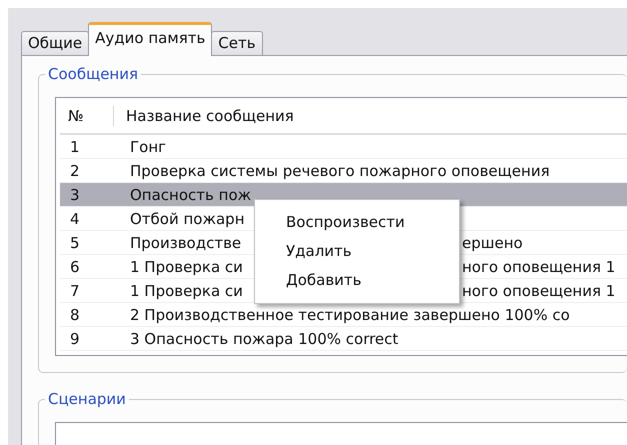 This screenshot has height=445, width=627. Describe the element at coordinates (492, 243) in the screenshot. I see `name-cell: ершено` at that location.